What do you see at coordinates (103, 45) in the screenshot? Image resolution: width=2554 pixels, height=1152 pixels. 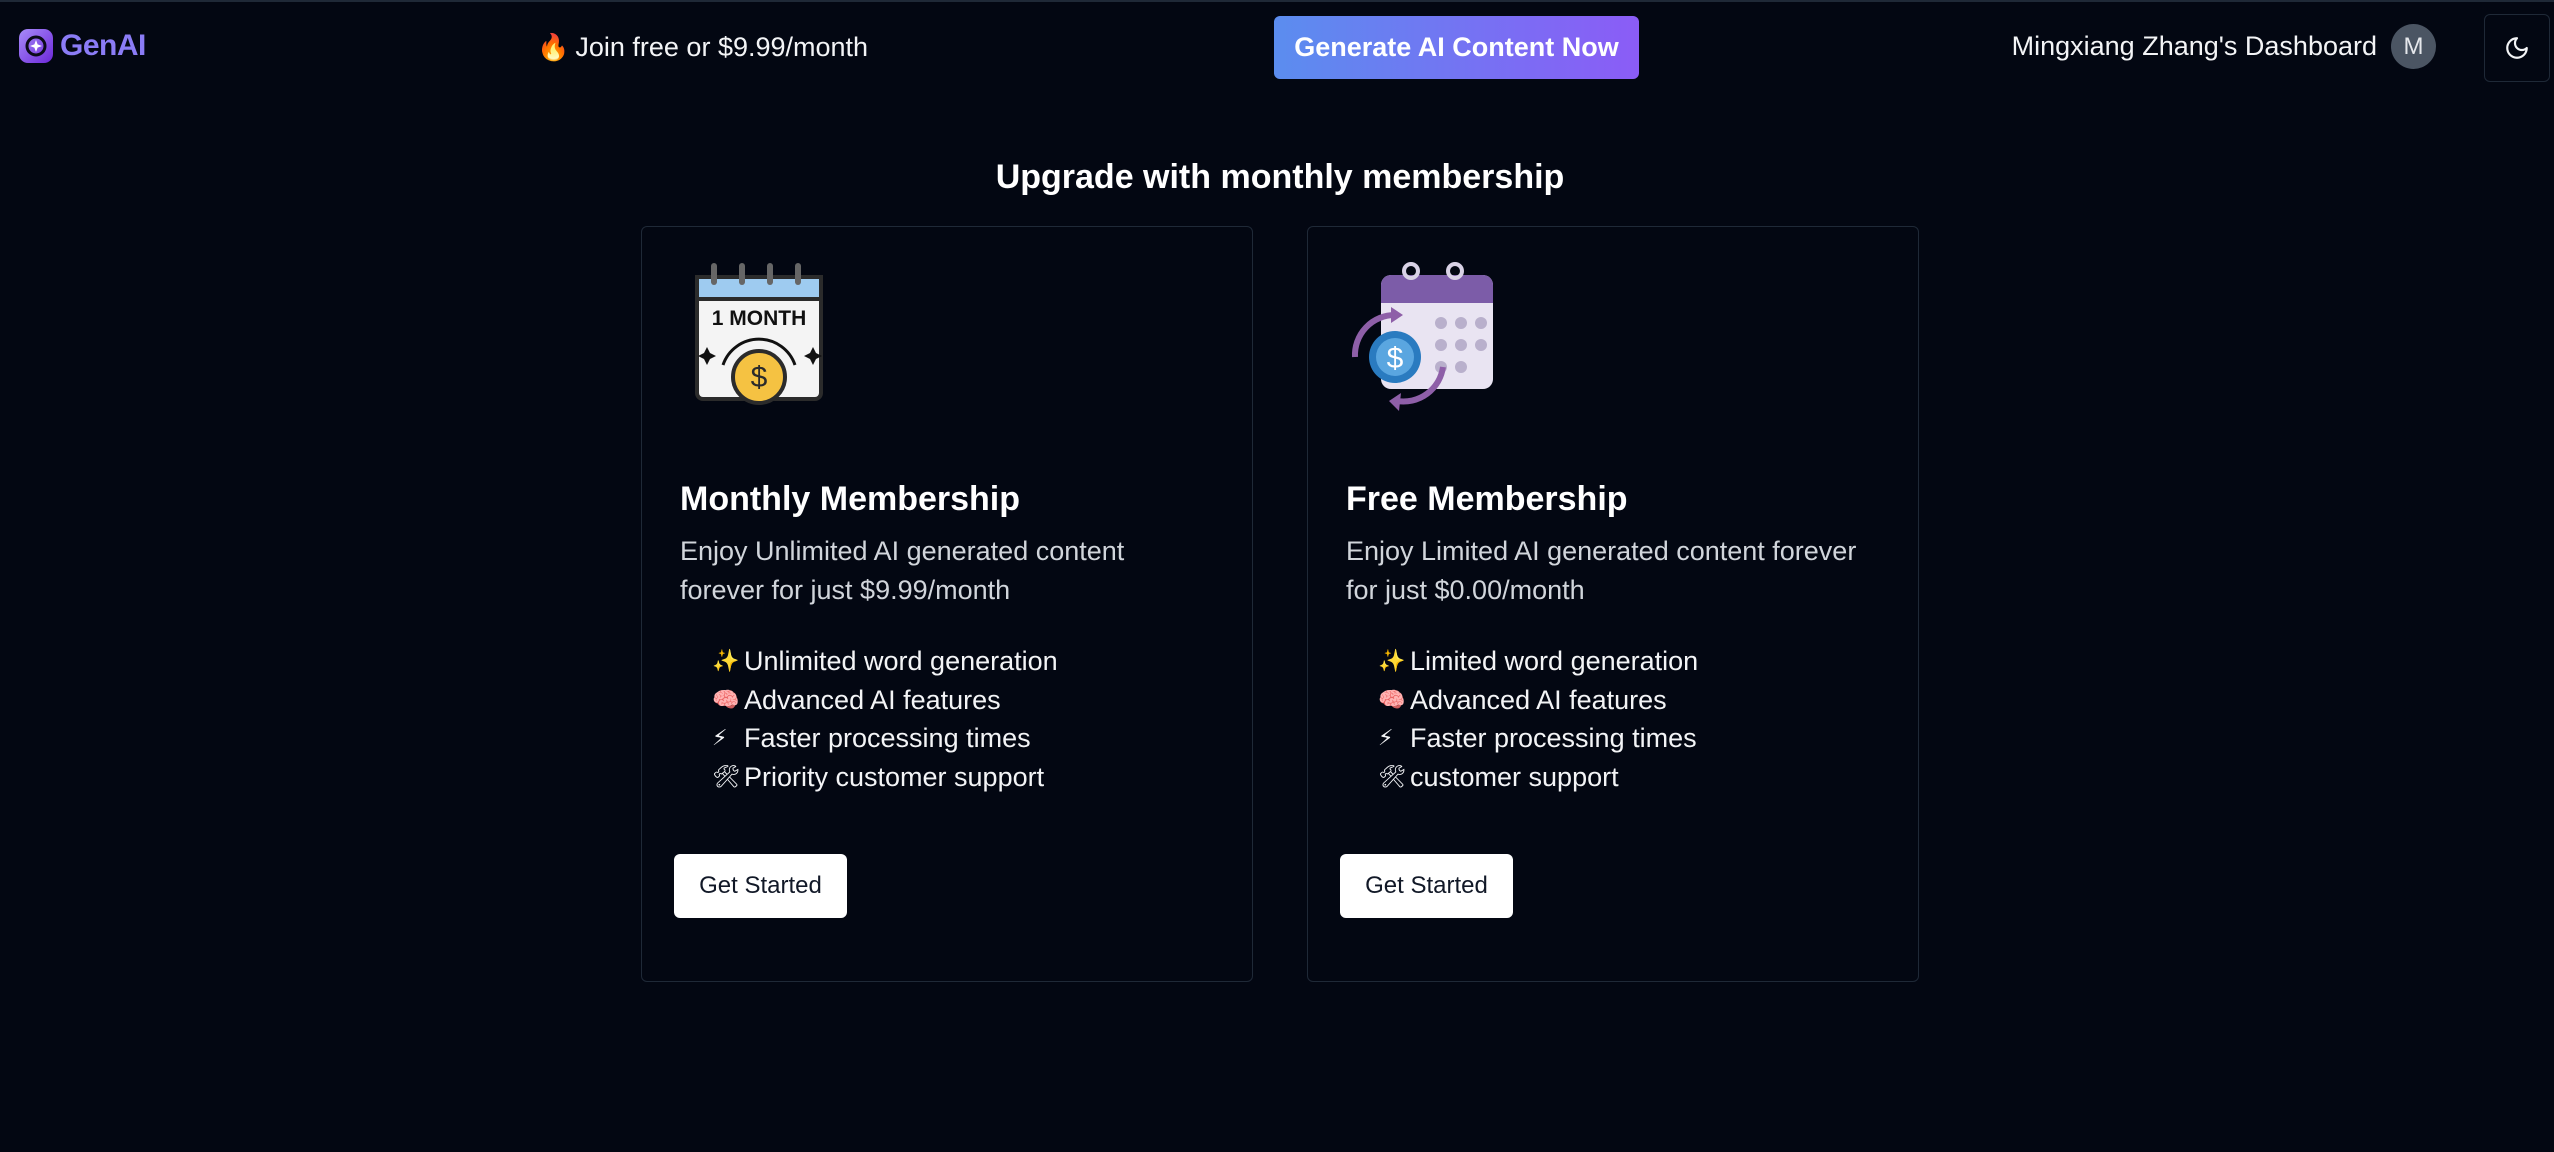 I see `brand-name: GenAI` at bounding box center [103, 45].